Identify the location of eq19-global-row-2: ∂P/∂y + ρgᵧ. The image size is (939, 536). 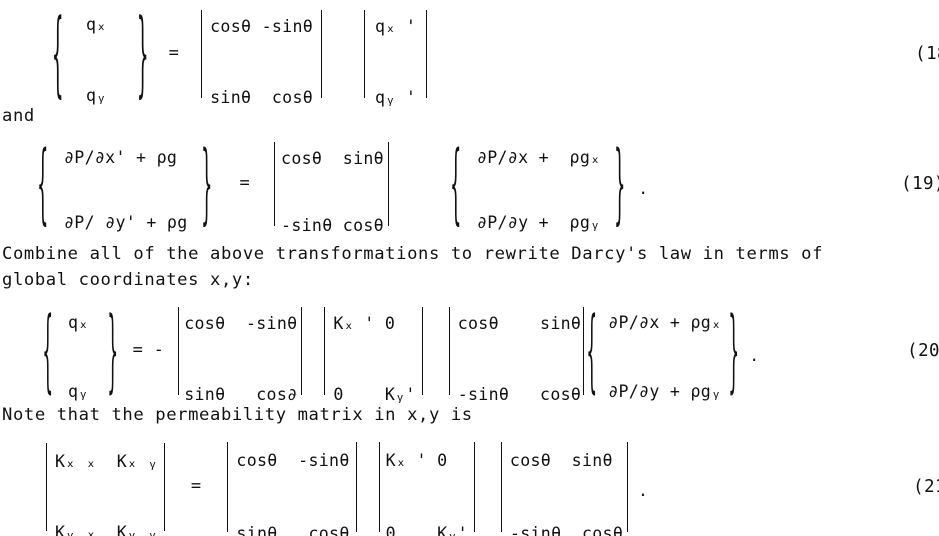
(538, 222).